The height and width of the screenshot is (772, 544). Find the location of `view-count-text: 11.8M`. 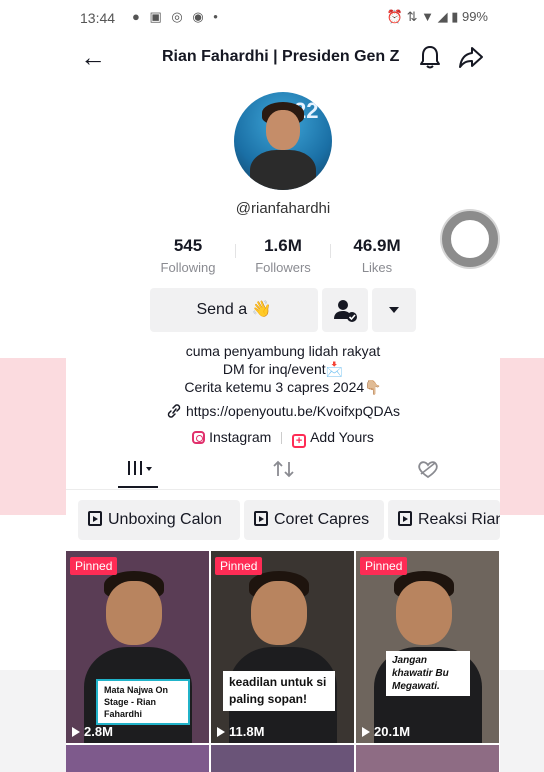

view-count-text: 11.8M is located at coordinates (247, 731).